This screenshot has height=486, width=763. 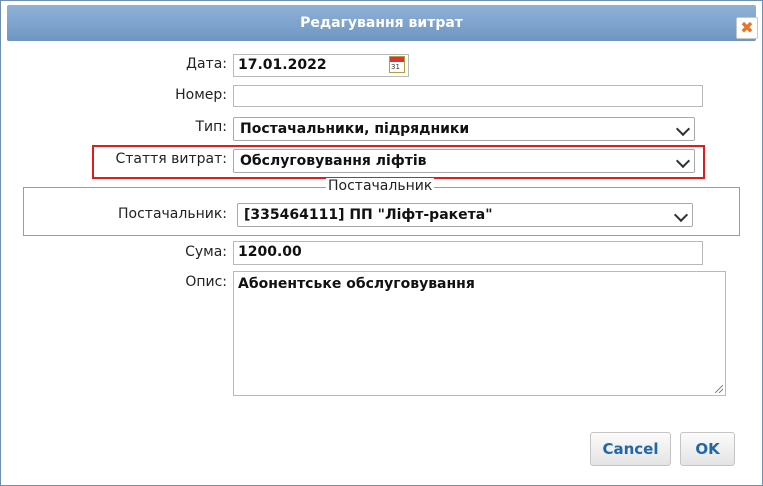 What do you see at coordinates (707, 449) in the screenshot?
I see `ok-button: OK` at bounding box center [707, 449].